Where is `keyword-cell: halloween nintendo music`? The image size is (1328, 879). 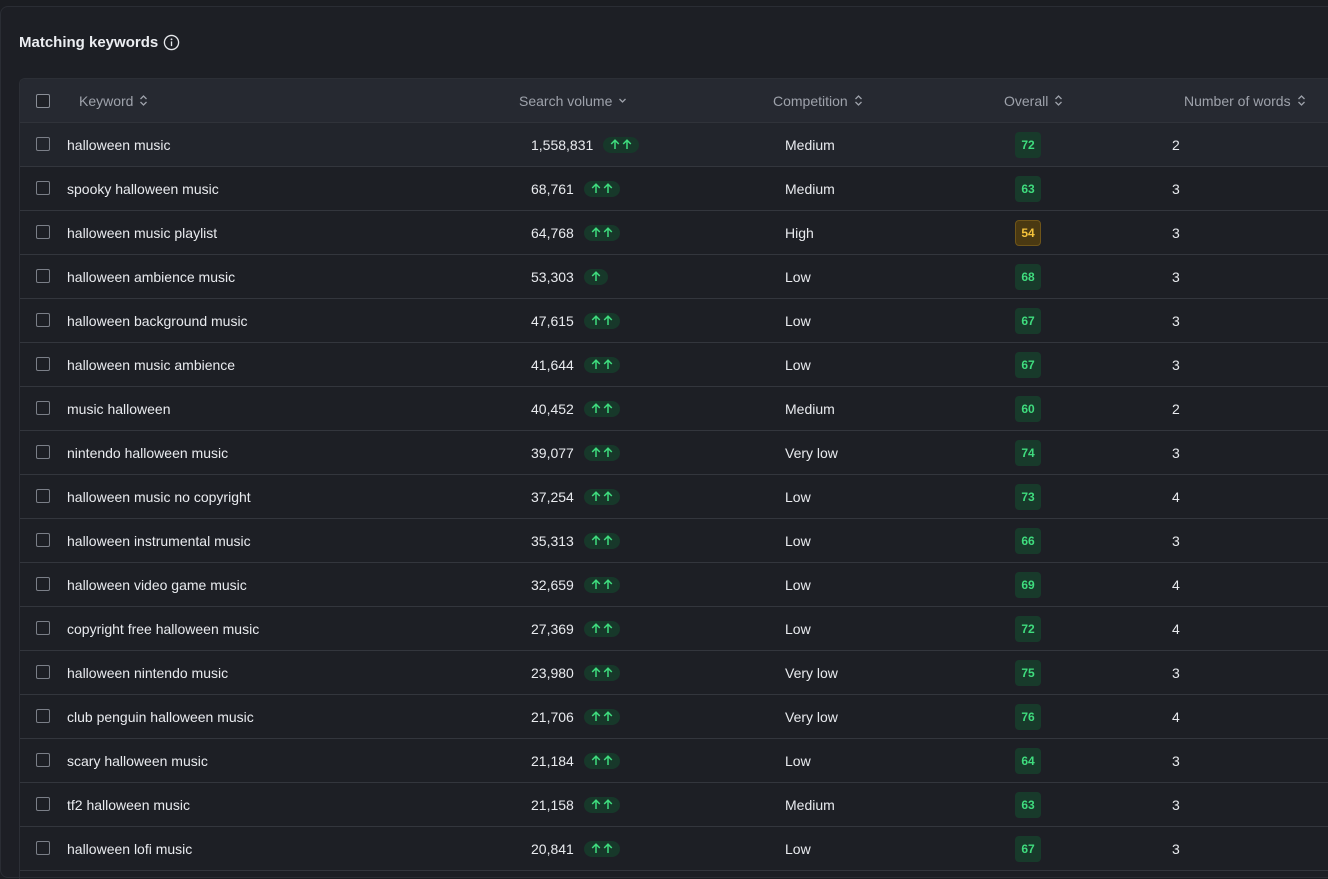
keyword-cell: halloween nintendo music is located at coordinates (147, 672).